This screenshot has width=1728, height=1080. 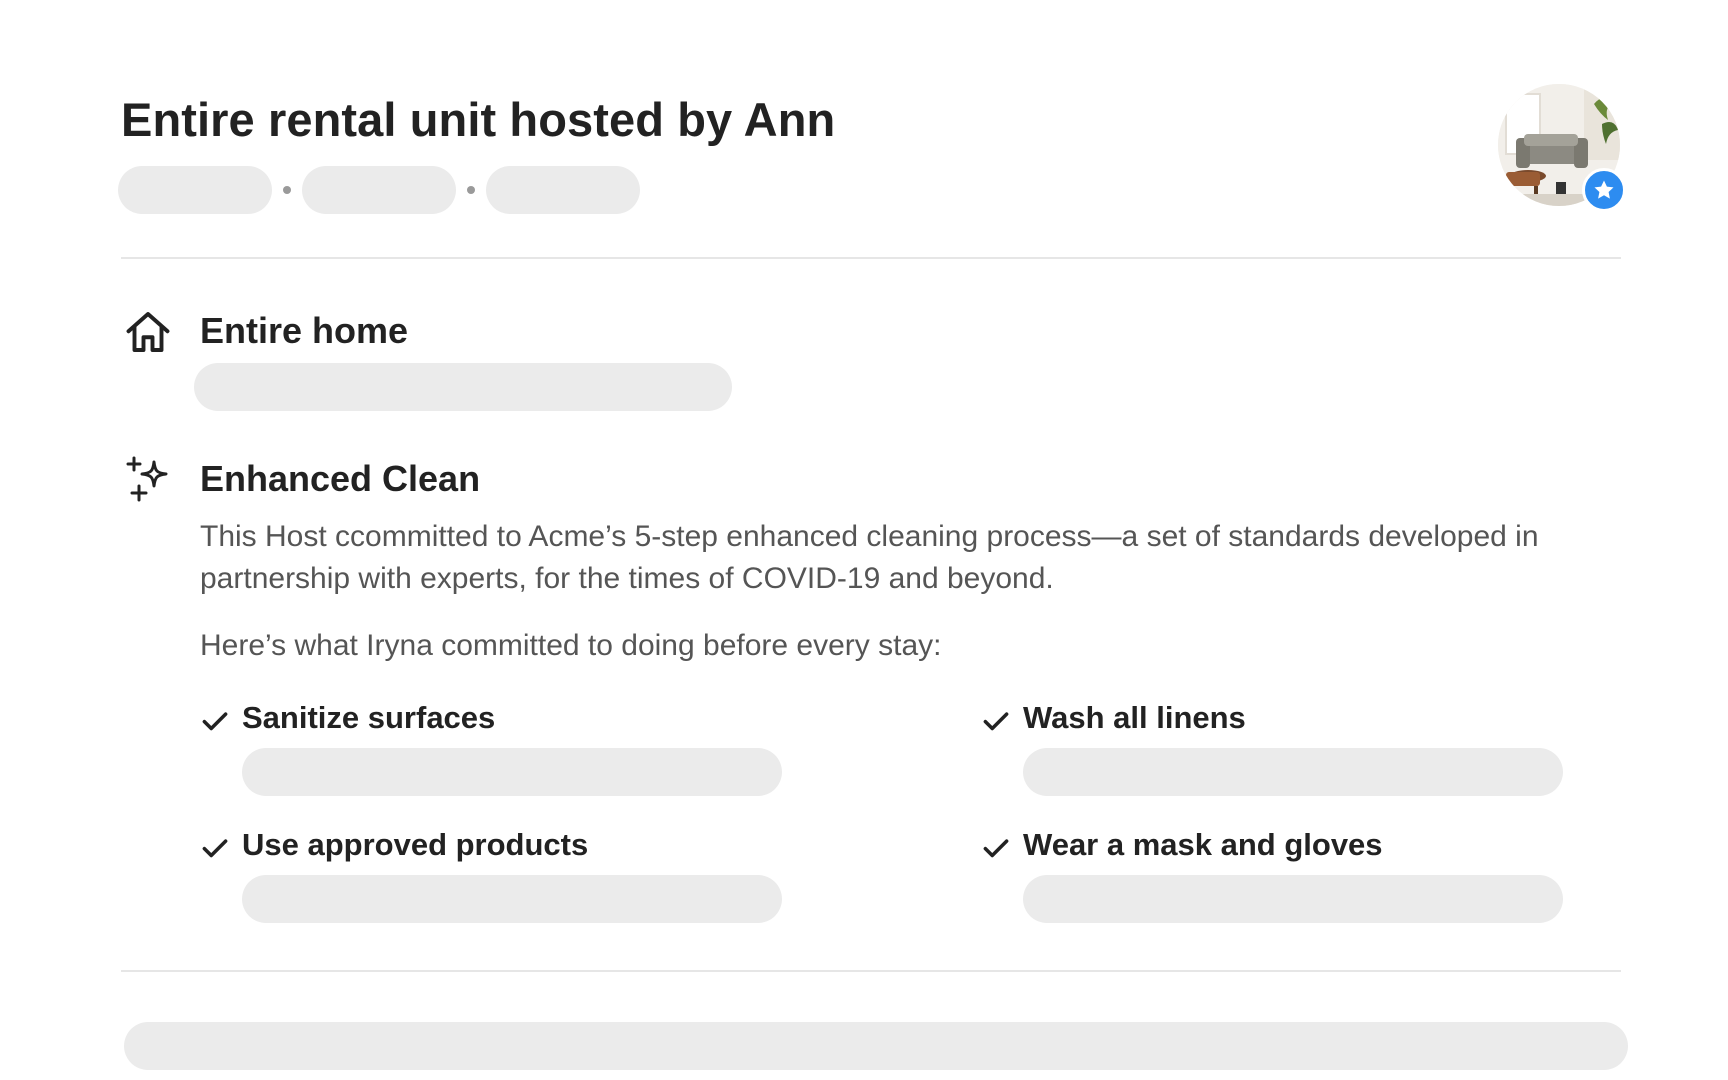 I want to click on meta-placeholder-bedrooms, so click(x=379, y=190).